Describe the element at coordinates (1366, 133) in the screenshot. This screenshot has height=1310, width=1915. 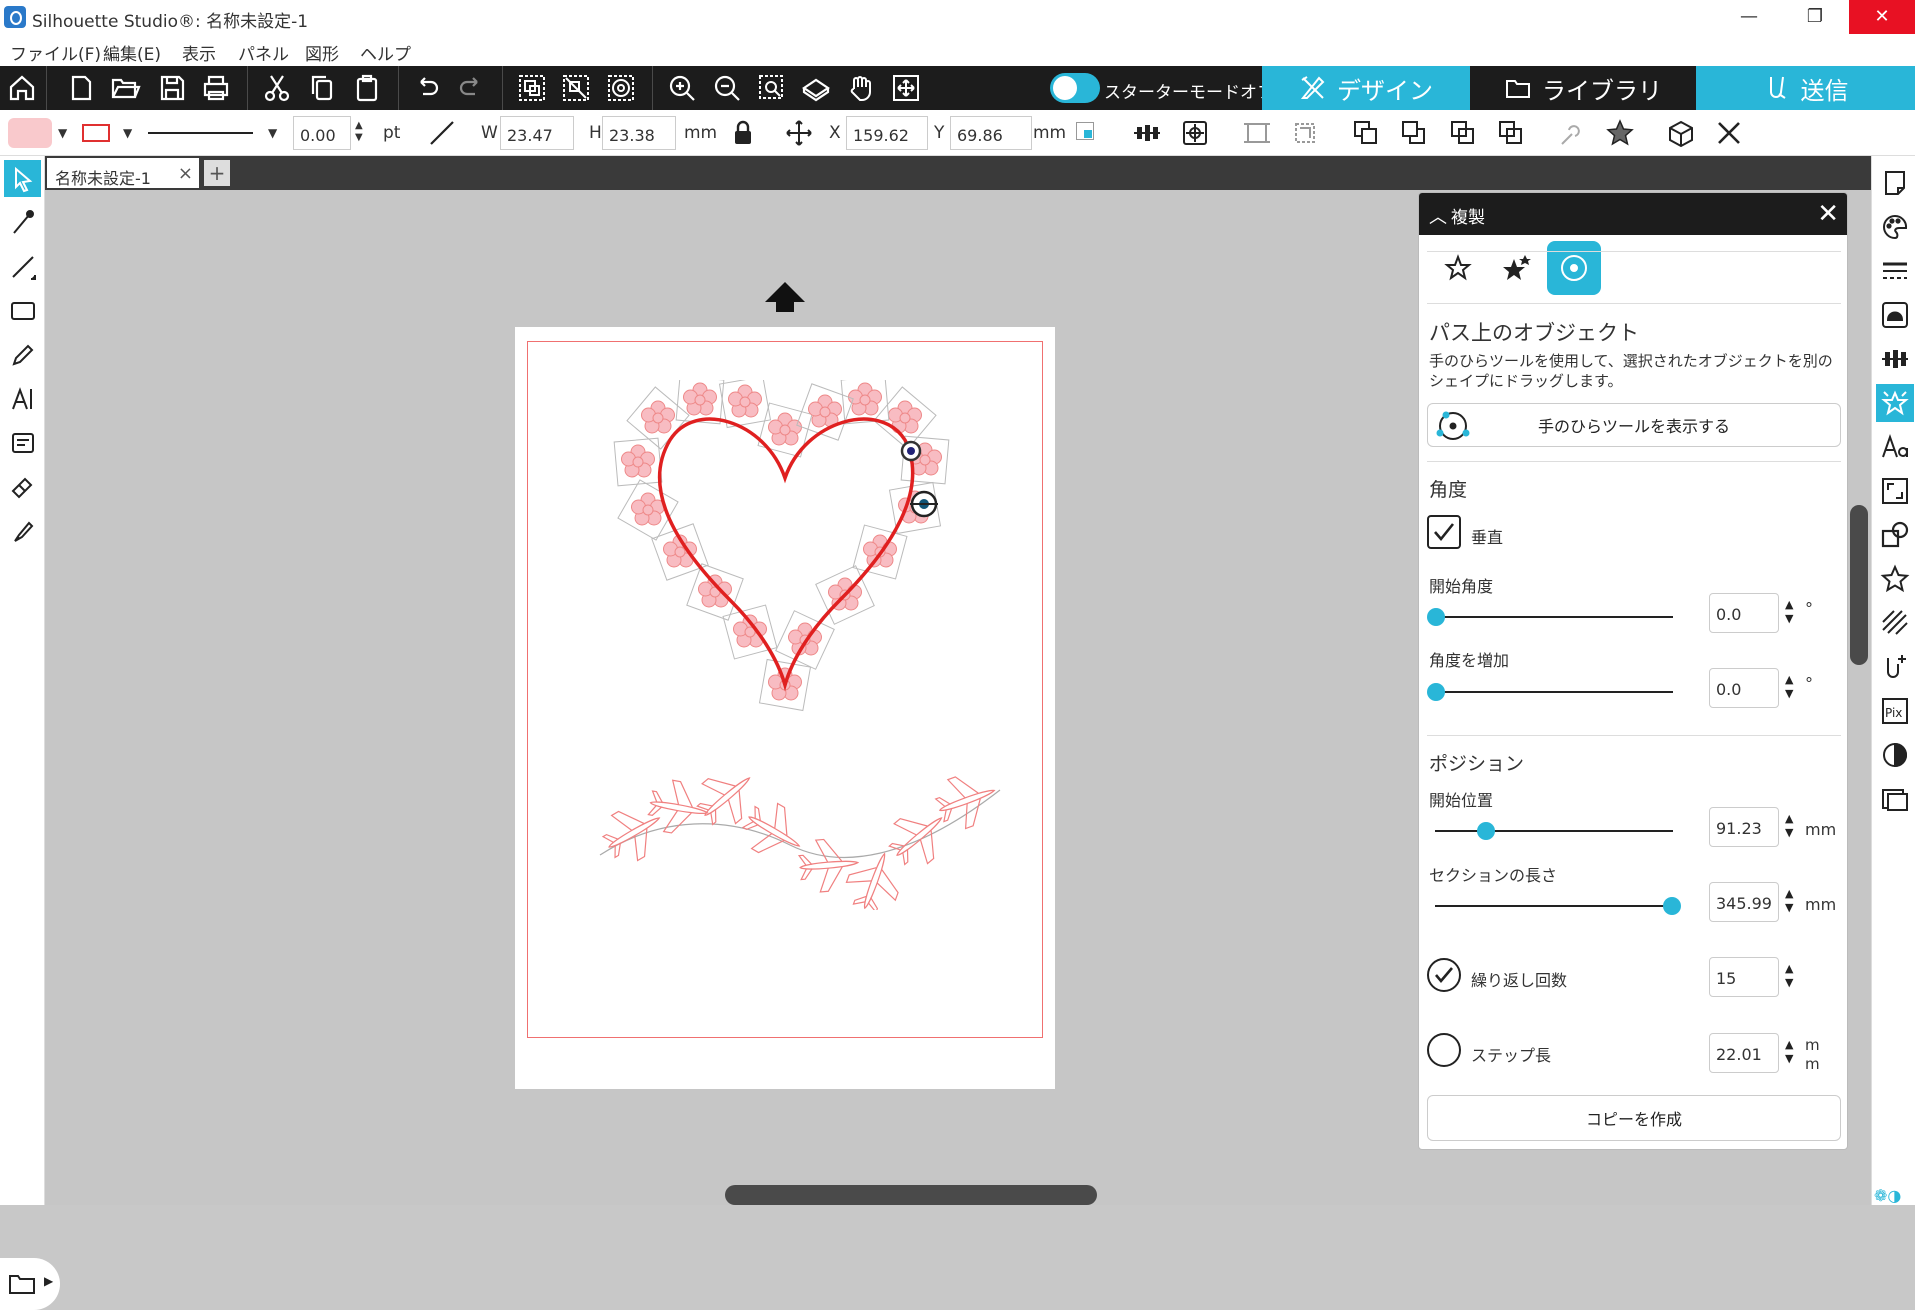
I see `bring-to-front-button` at that location.